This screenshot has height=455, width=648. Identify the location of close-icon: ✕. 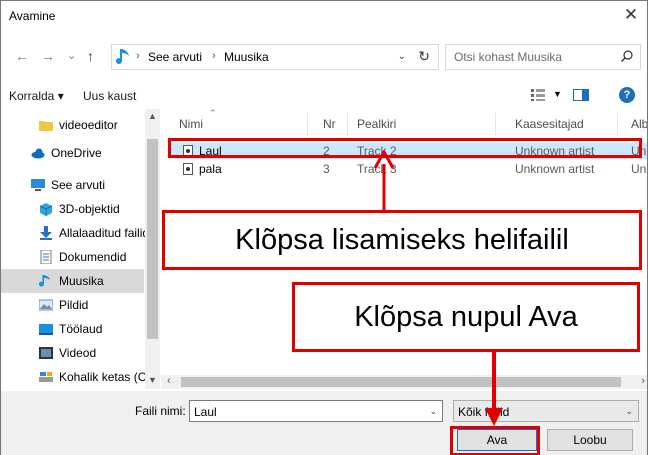
(631, 15).